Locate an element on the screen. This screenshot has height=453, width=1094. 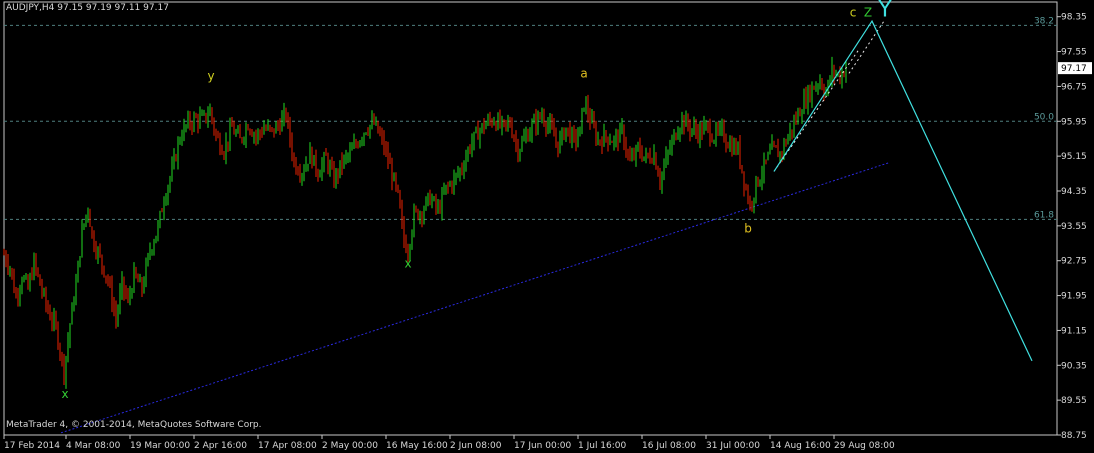
x-tick-label: 17 Apr 08:00 is located at coordinates (287, 446).